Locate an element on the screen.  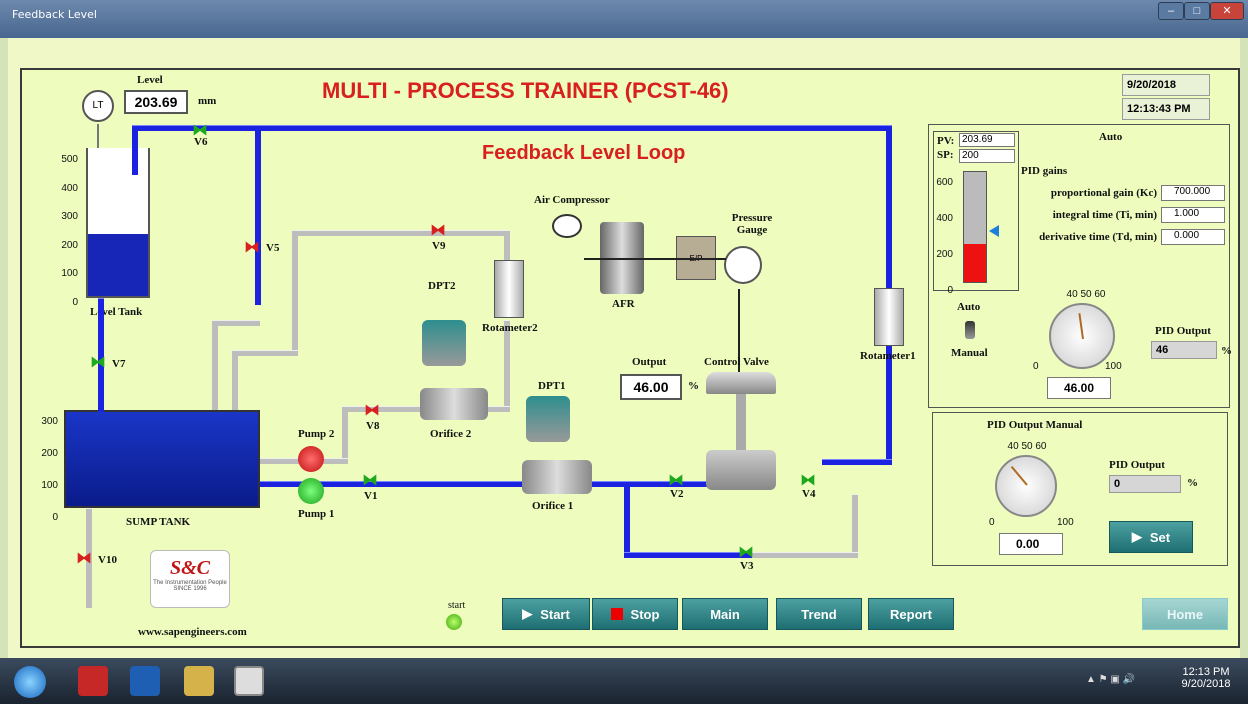
valve-v8-icon: ⧓ is located at coordinates (372, 410).